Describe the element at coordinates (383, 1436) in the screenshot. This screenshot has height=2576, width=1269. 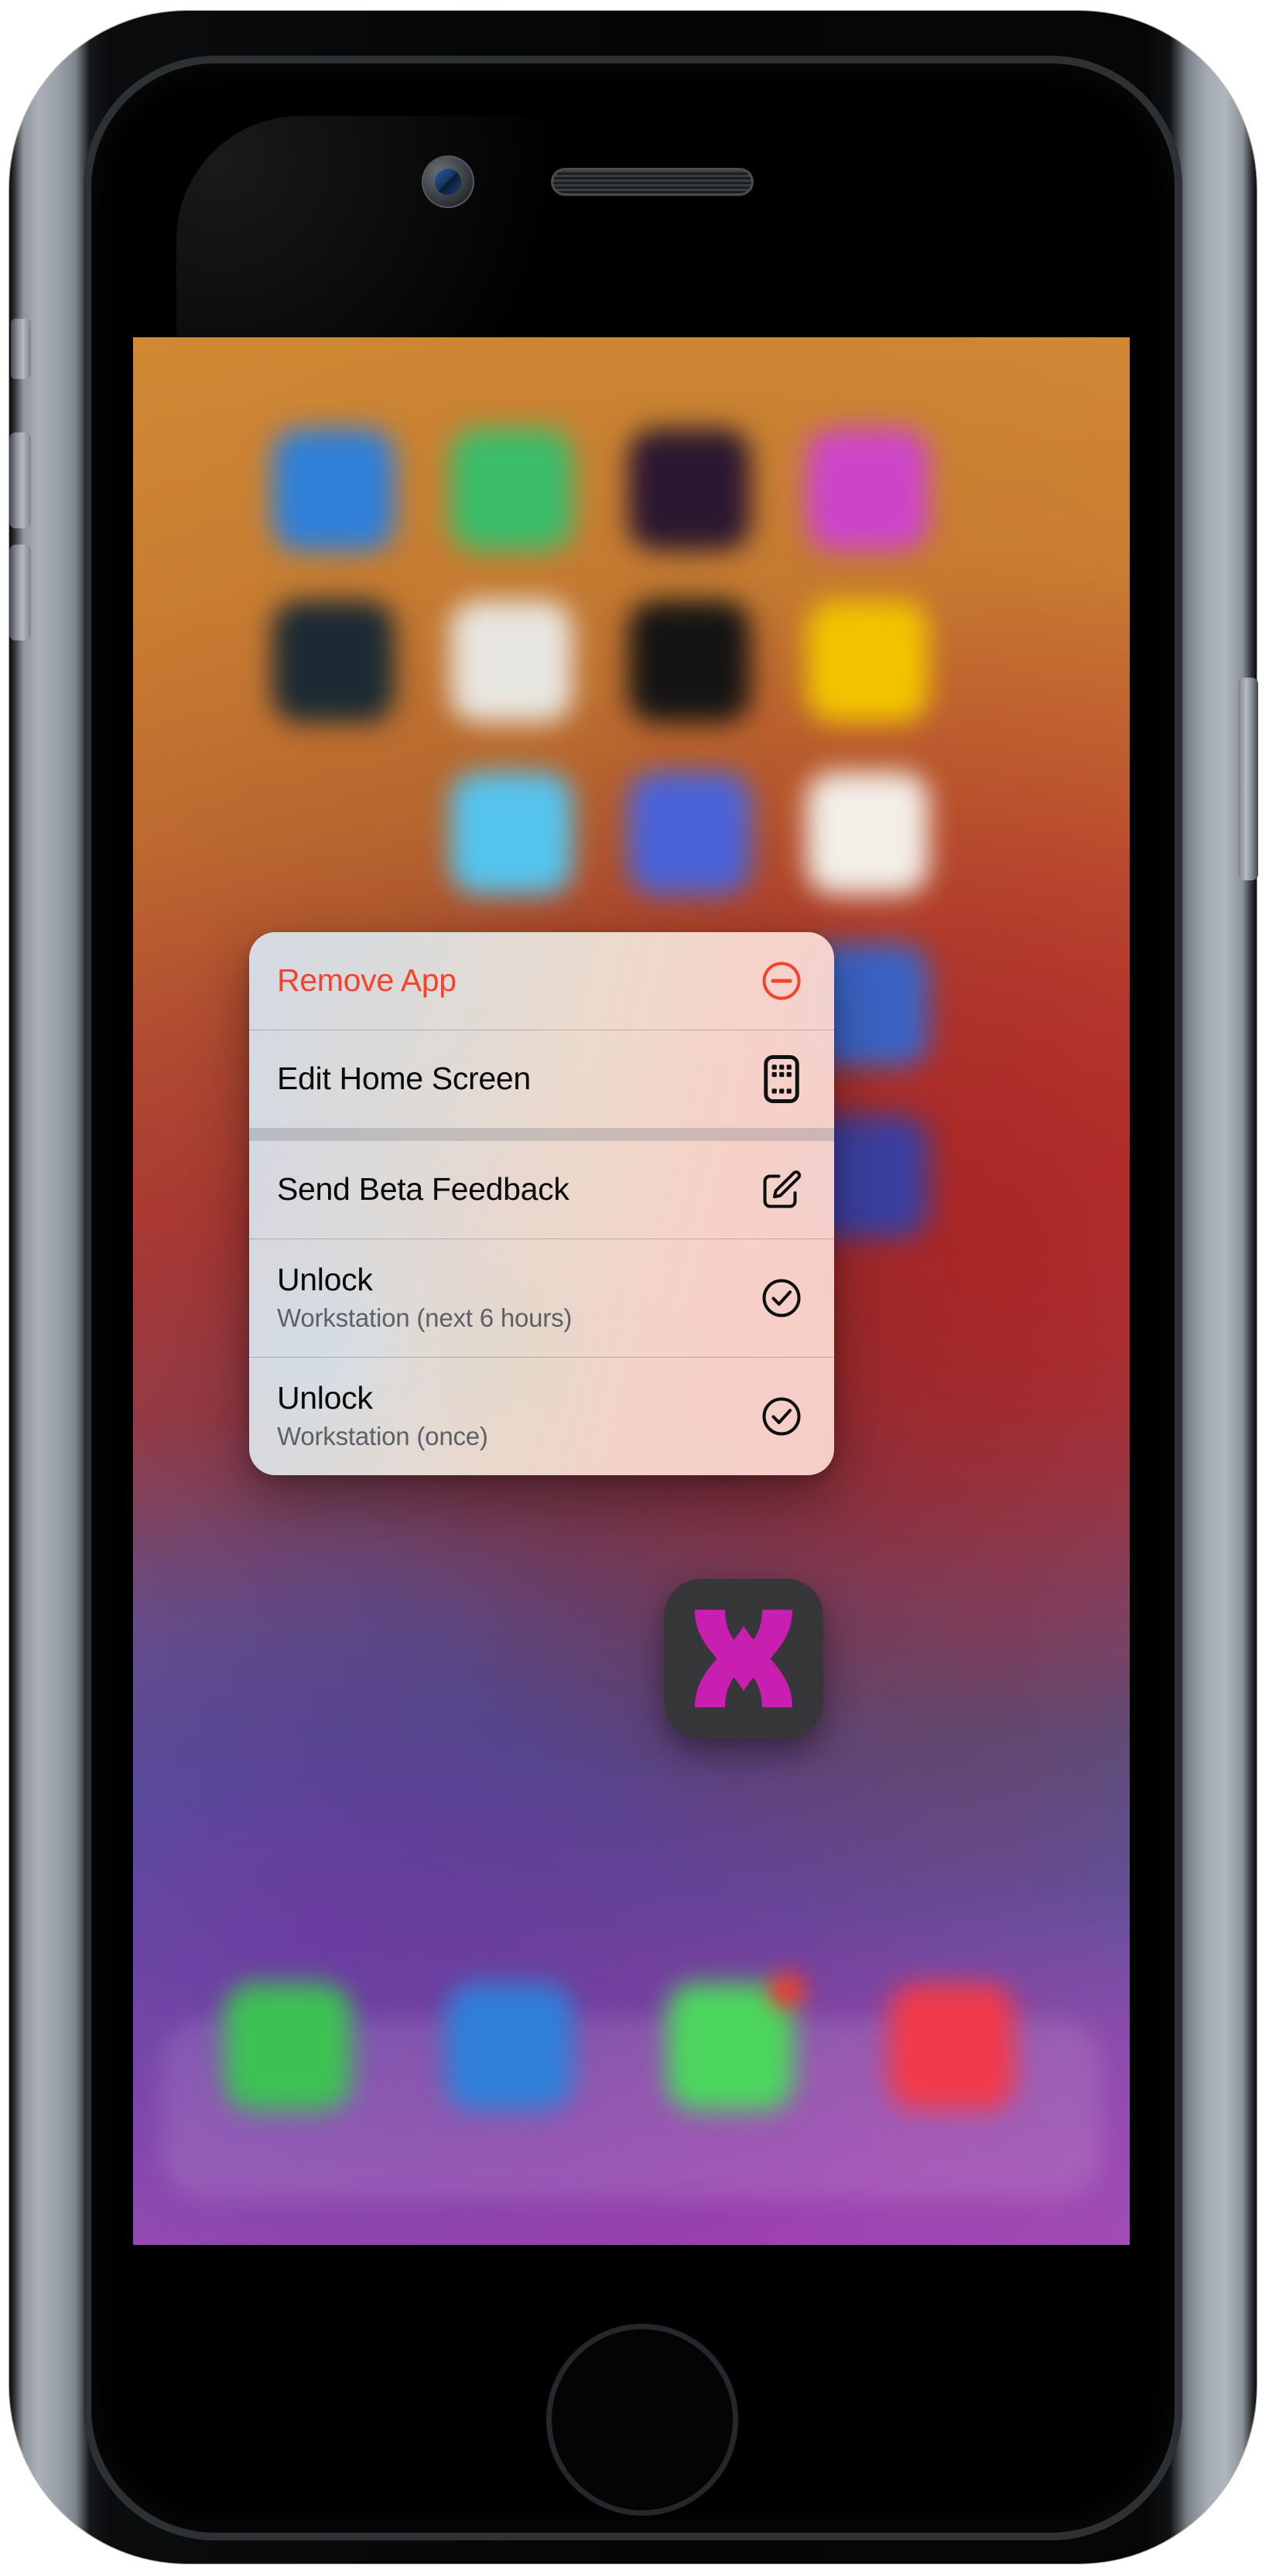
I see `menu-item-subtitle: Workstation (once)` at that location.